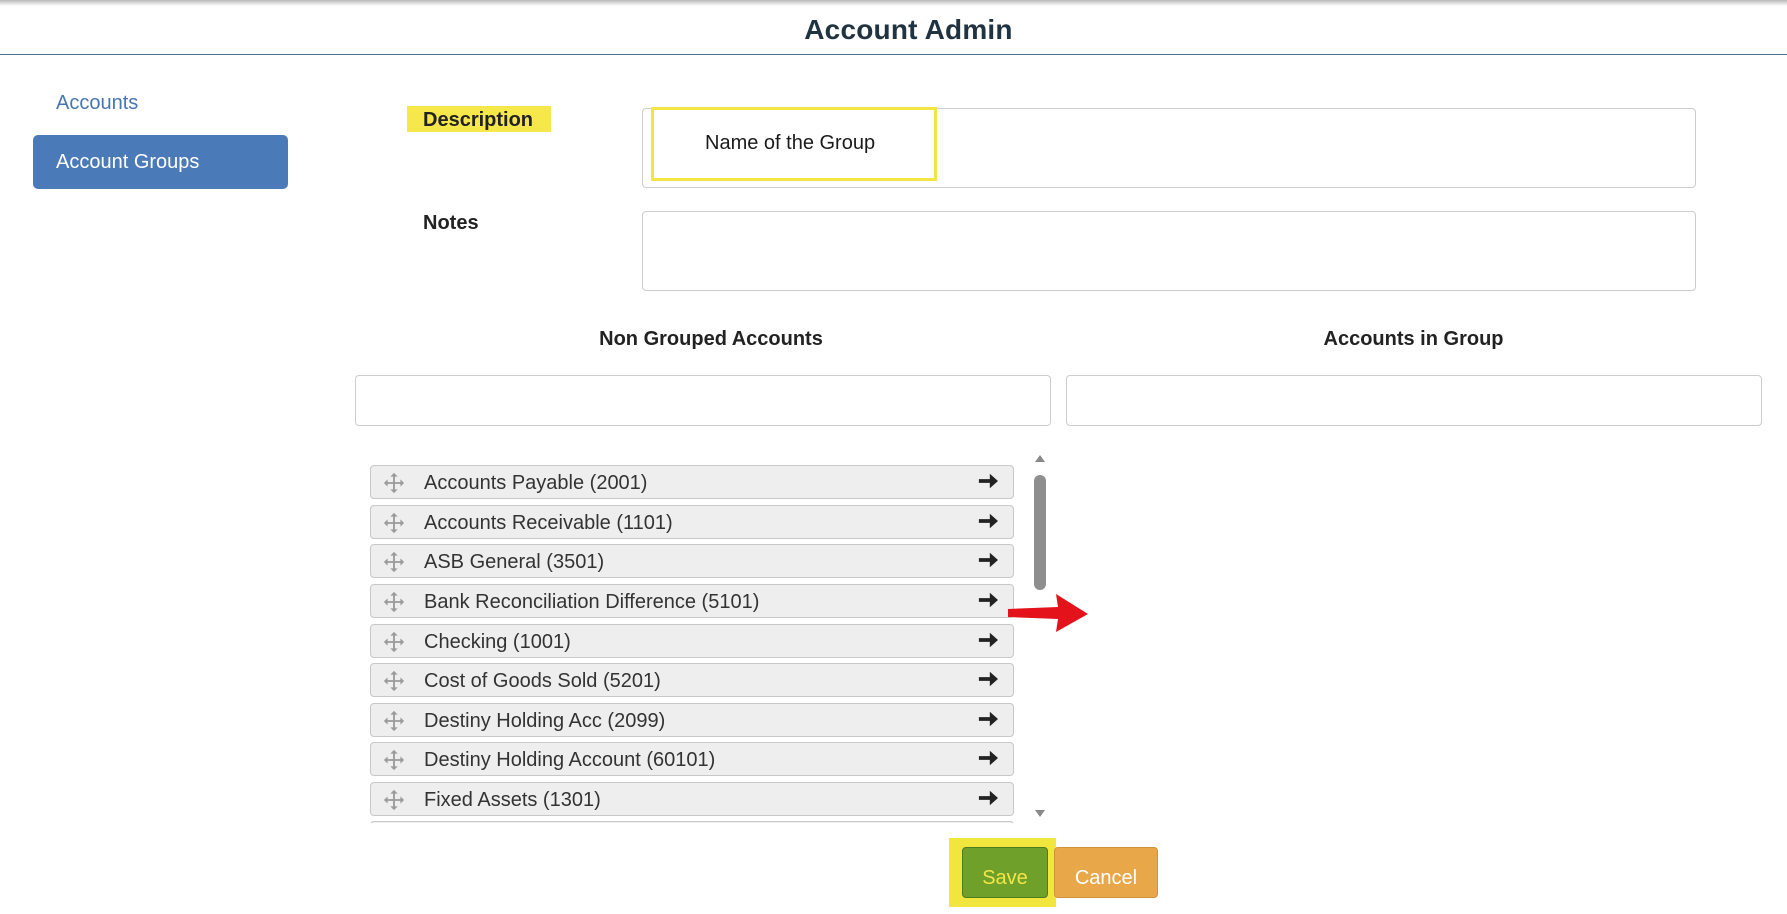 The height and width of the screenshot is (914, 1787). Describe the element at coordinates (1040, 458) in the screenshot. I see `scroll-up-icon` at that location.